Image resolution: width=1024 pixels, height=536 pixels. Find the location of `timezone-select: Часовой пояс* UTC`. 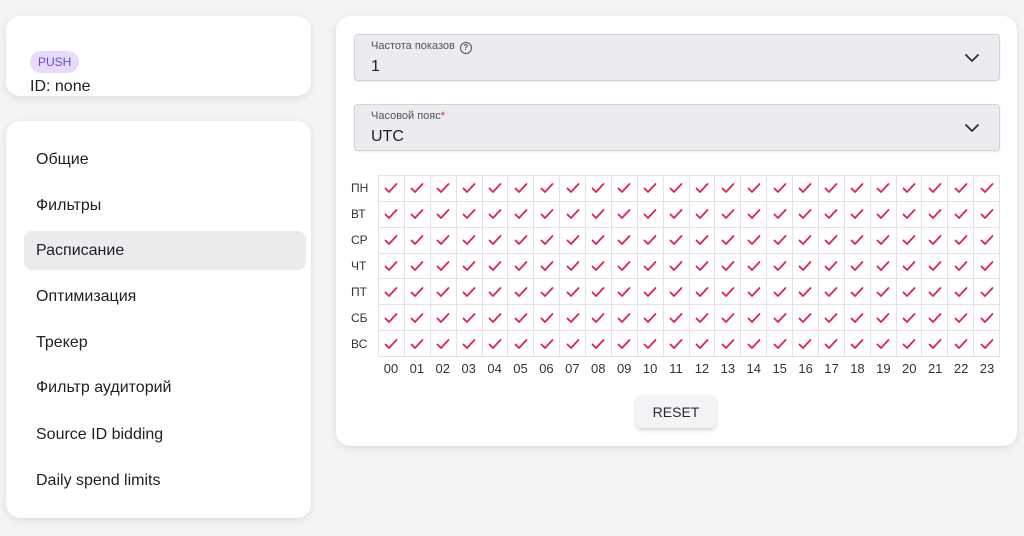

timezone-select: Часовой пояс* UTC is located at coordinates (677, 127).